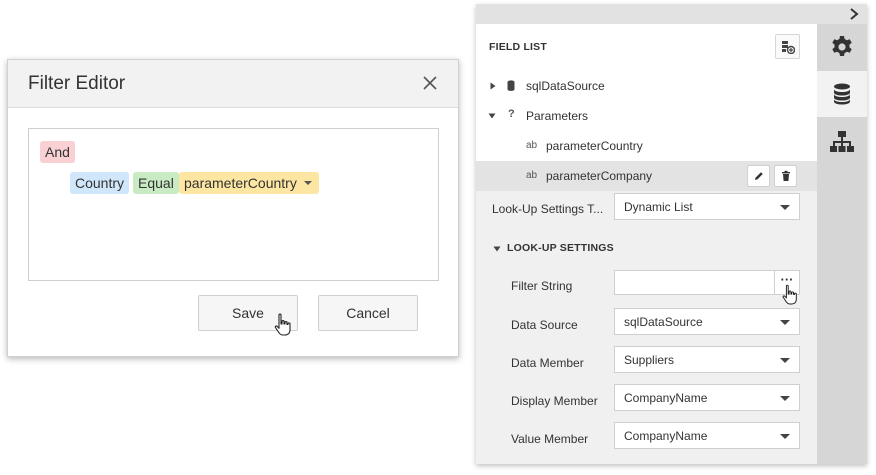  Describe the element at coordinates (707, 321) in the screenshot. I see `data-source-select: sqlDataSource` at that location.